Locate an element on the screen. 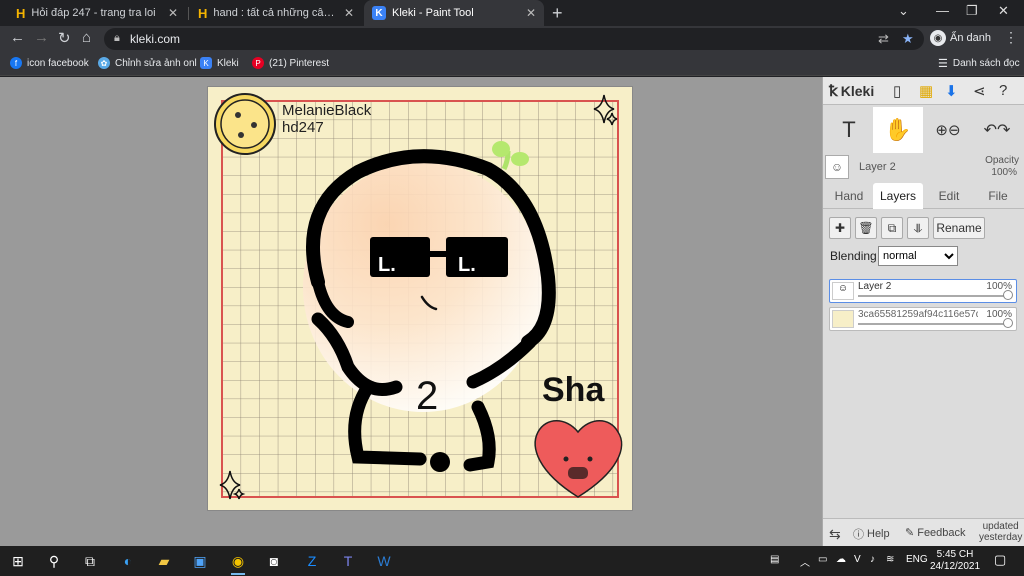  help-icon: ? is located at coordinates (1003, 90).